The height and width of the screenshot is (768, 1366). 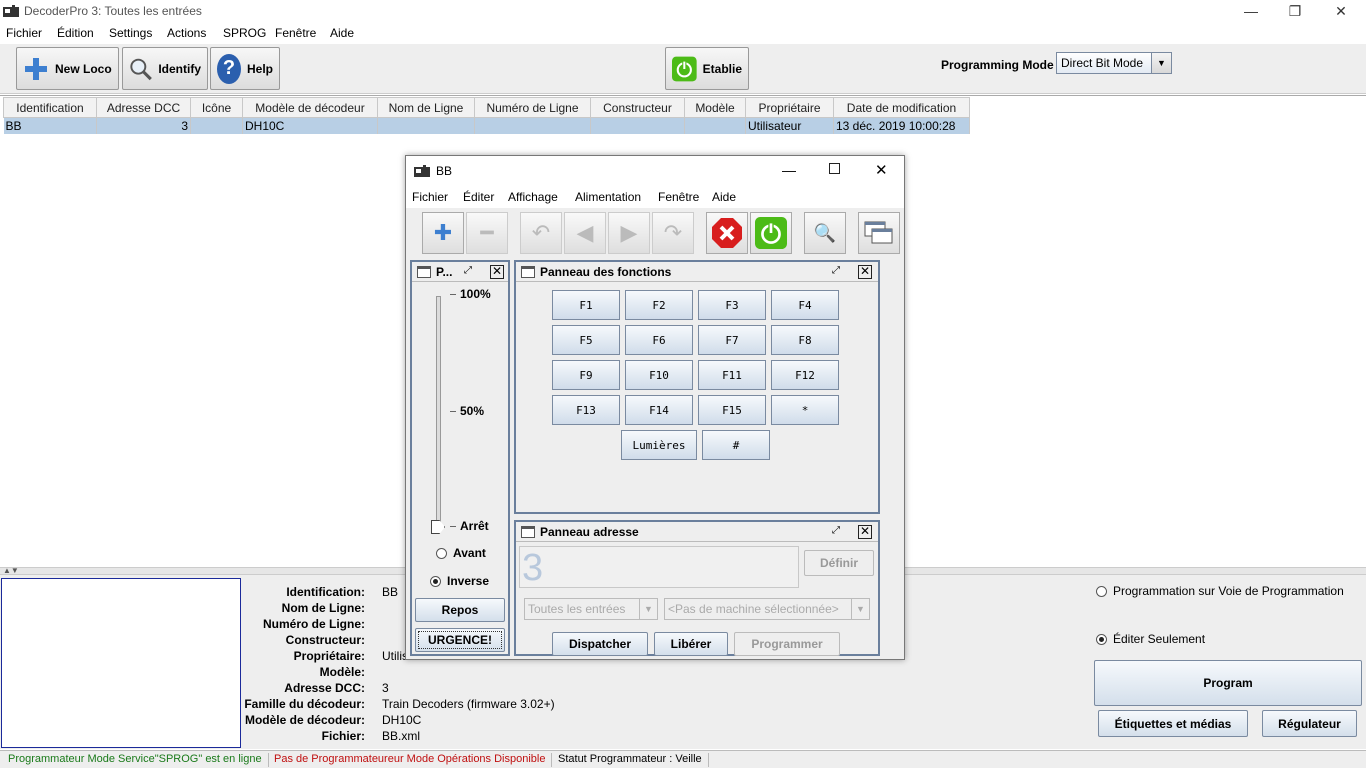 What do you see at coordinates (805, 410) in the screenshot?
I see `function-button-star: *` at bounding box center [805, 410].